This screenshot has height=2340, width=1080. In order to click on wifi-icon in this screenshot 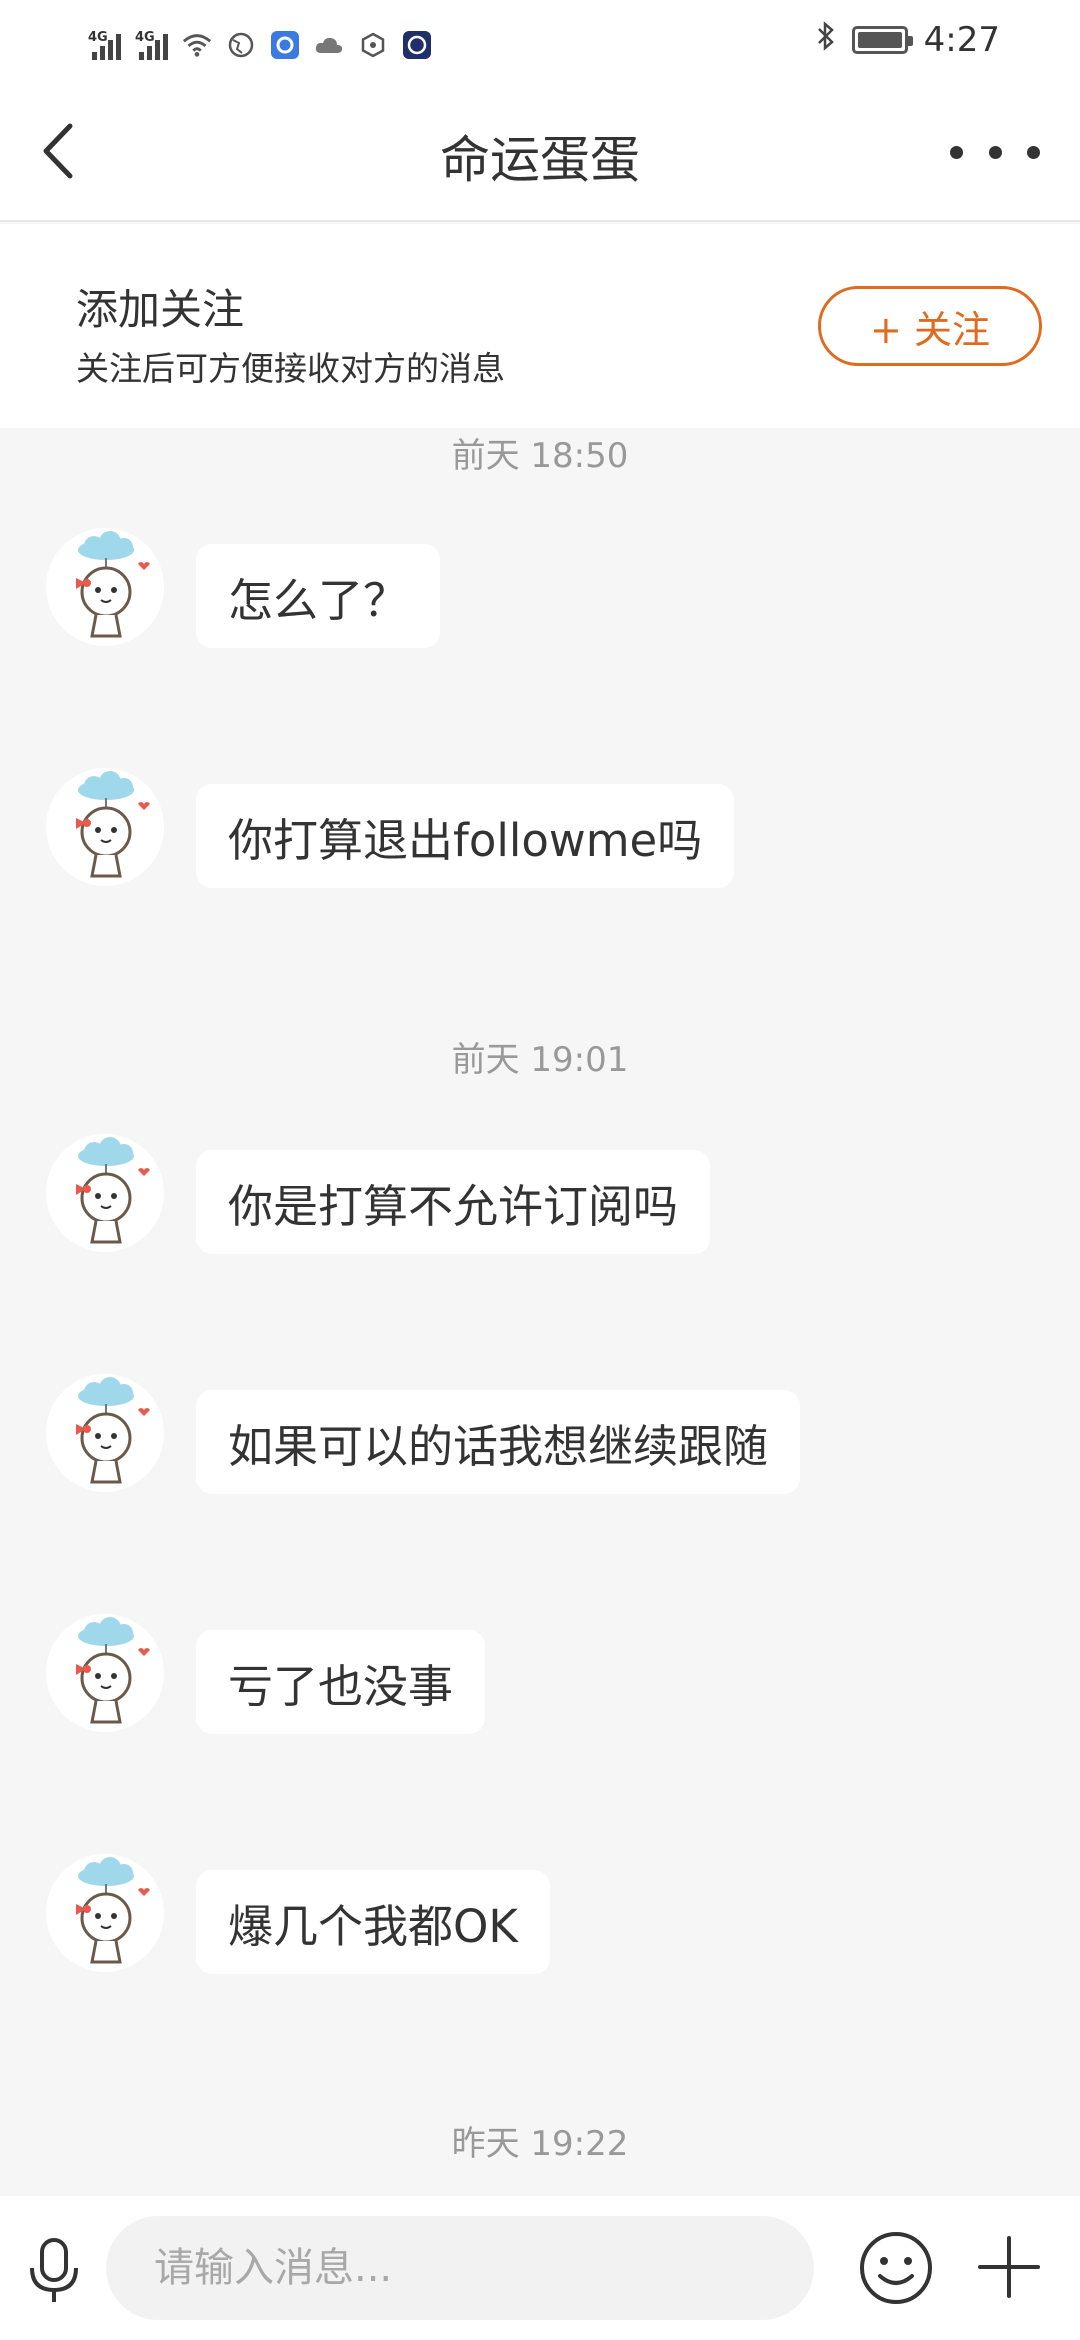, I will do `click(197, 45)`.